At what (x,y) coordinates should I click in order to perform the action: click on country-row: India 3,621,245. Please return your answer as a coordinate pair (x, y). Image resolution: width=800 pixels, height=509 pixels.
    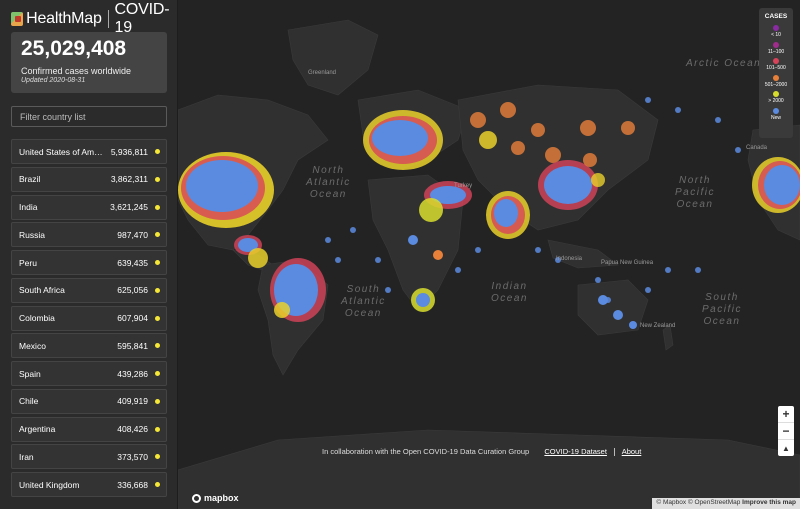
    Looking at the image, I should click on (89, 207).